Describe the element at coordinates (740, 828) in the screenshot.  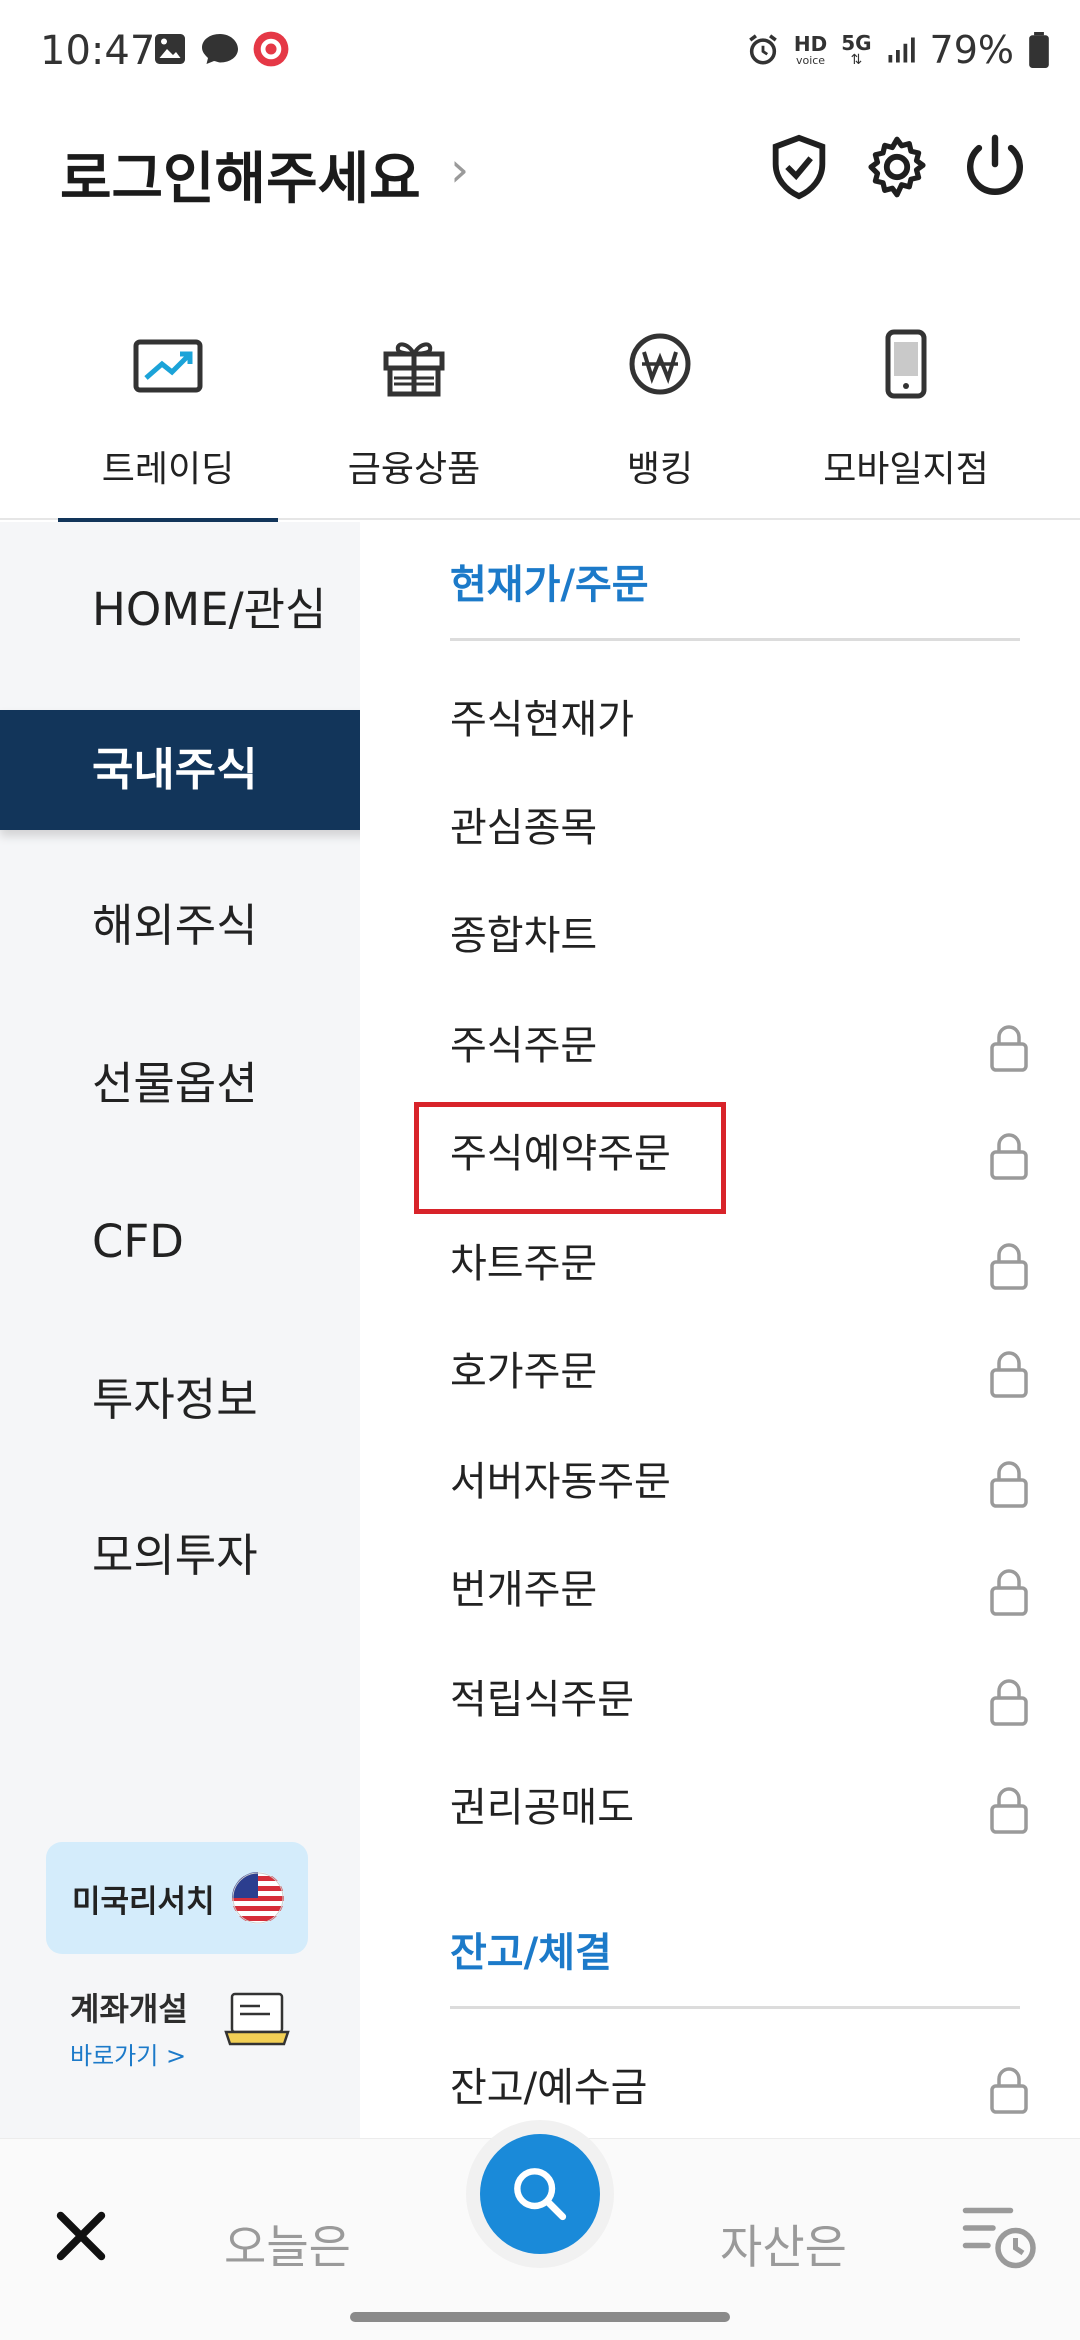
I see `menu-watchlist: 관심종목` at that location.